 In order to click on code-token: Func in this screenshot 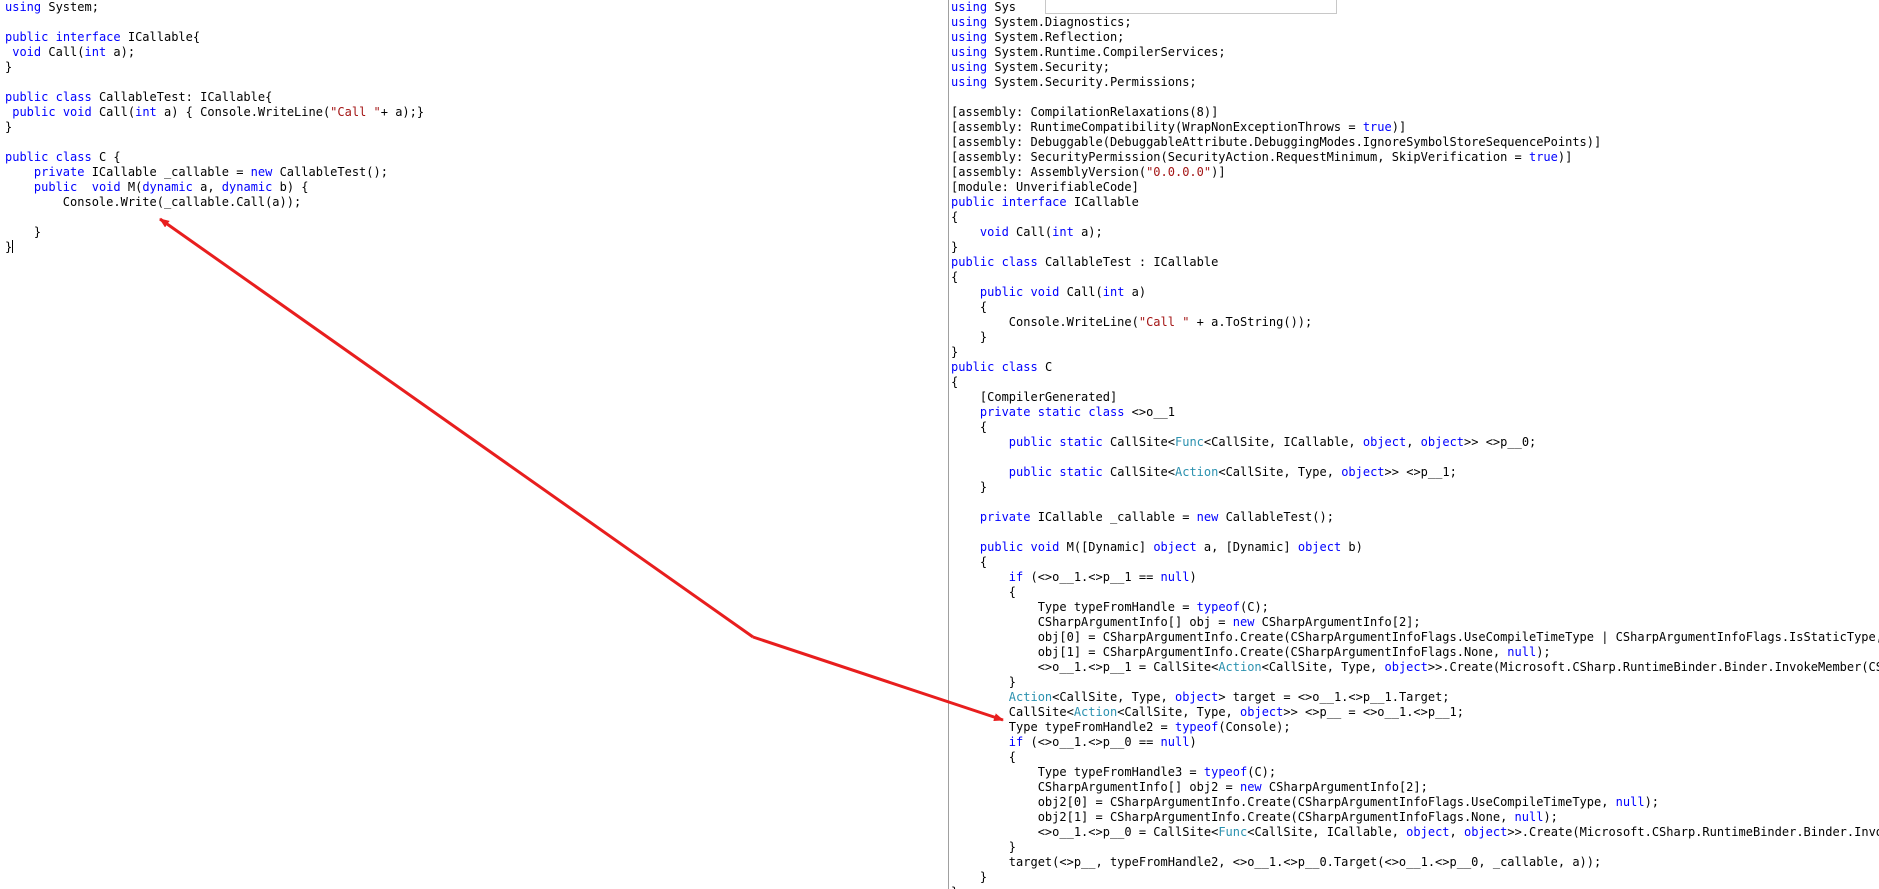, I will do `click(1233, 832)`.